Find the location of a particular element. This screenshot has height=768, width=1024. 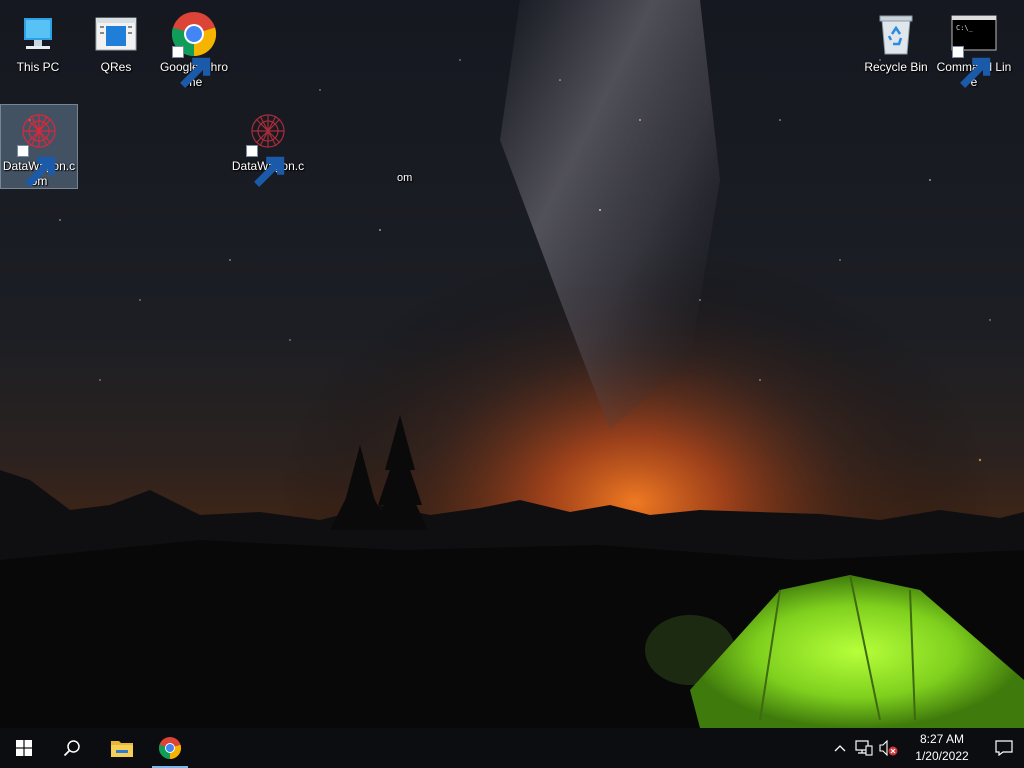

start-button is located at coordinates (24, 748).